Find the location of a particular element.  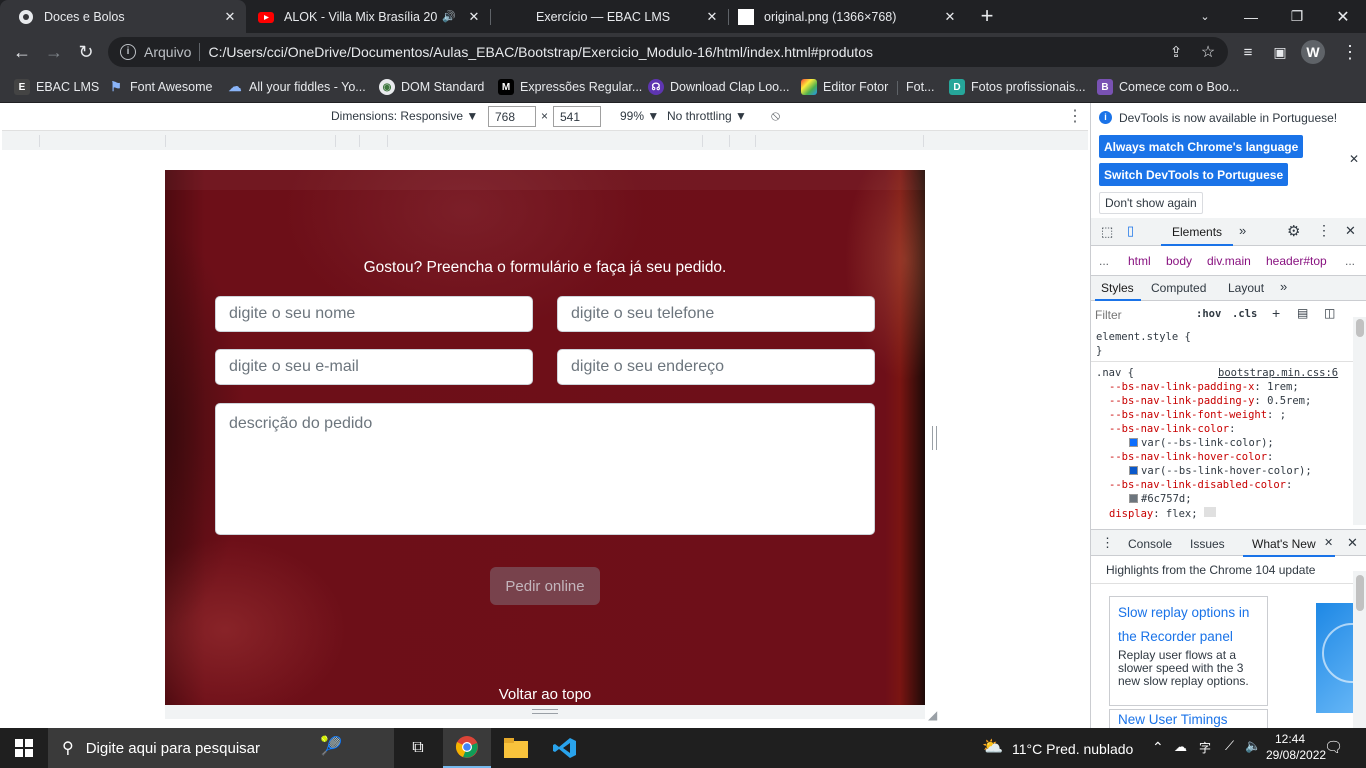

back-icon: ← is located at coordinates (22, 52).